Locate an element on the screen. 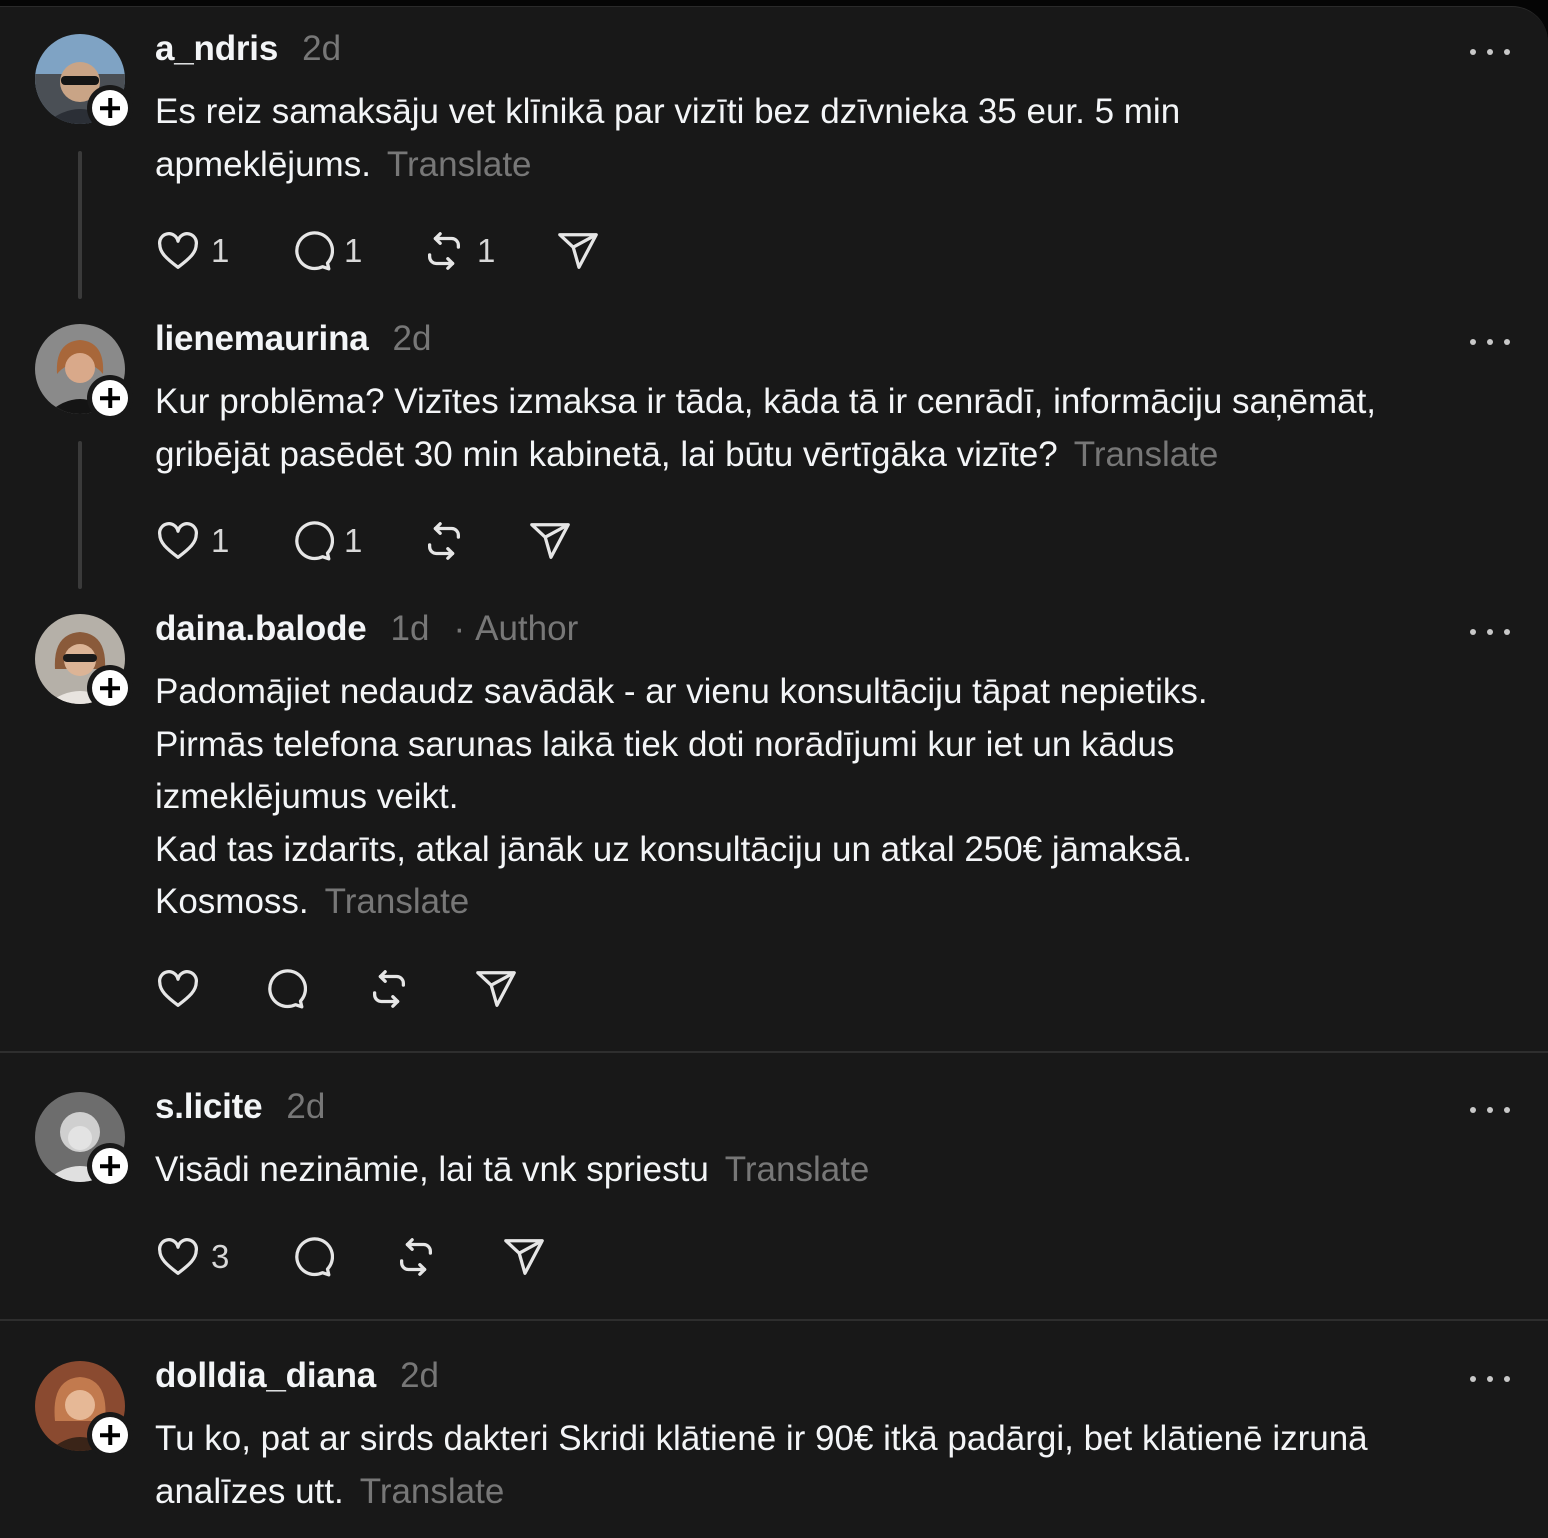 The height and width of the screenshot is (1538, 1548). username: a_ndris is located at coordinates (216, 49).